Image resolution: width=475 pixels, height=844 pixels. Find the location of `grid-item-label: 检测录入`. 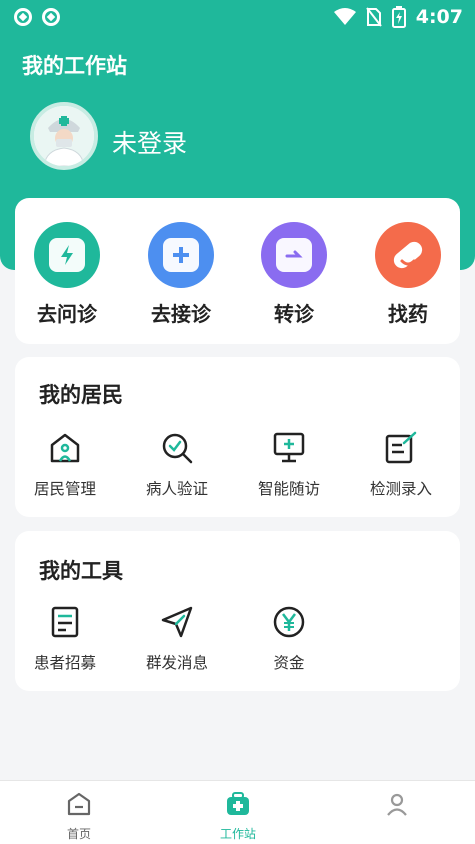

grid-item-label: 检测录入 is located at coordinates (400, 489).